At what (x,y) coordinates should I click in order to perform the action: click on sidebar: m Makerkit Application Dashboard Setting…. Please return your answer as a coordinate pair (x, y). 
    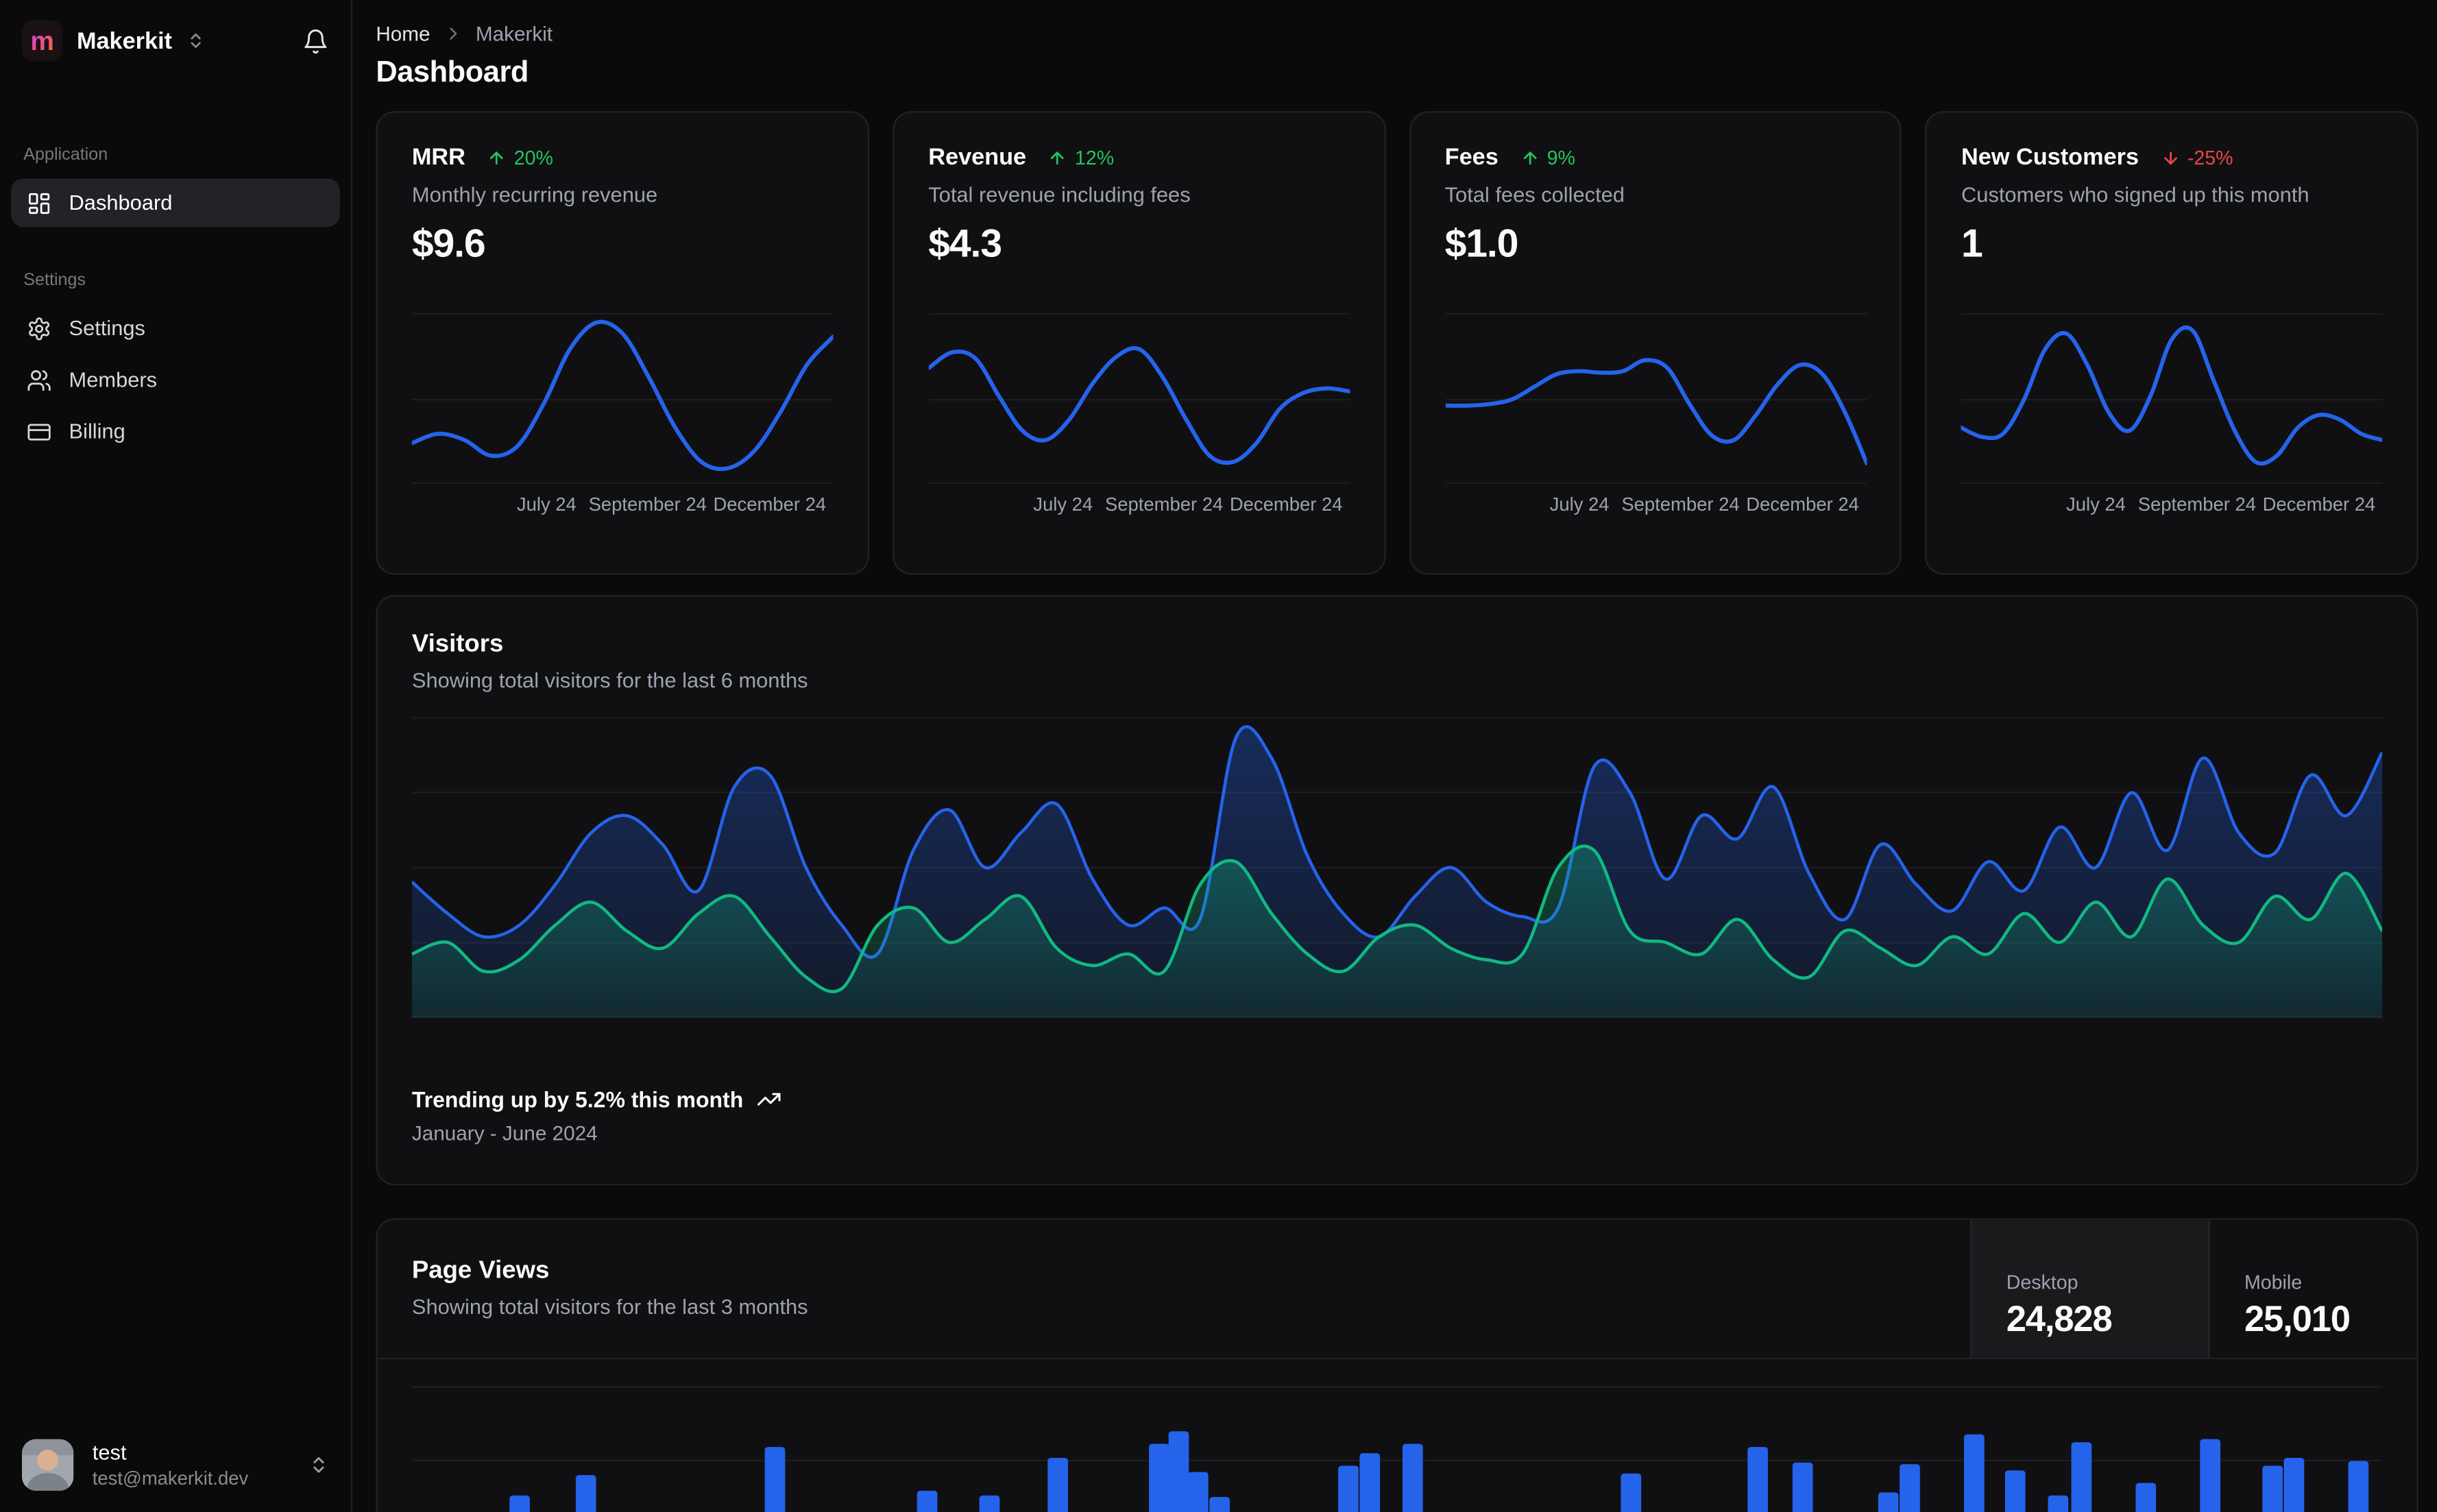
    Looking at the image, I should click on (176, 756).